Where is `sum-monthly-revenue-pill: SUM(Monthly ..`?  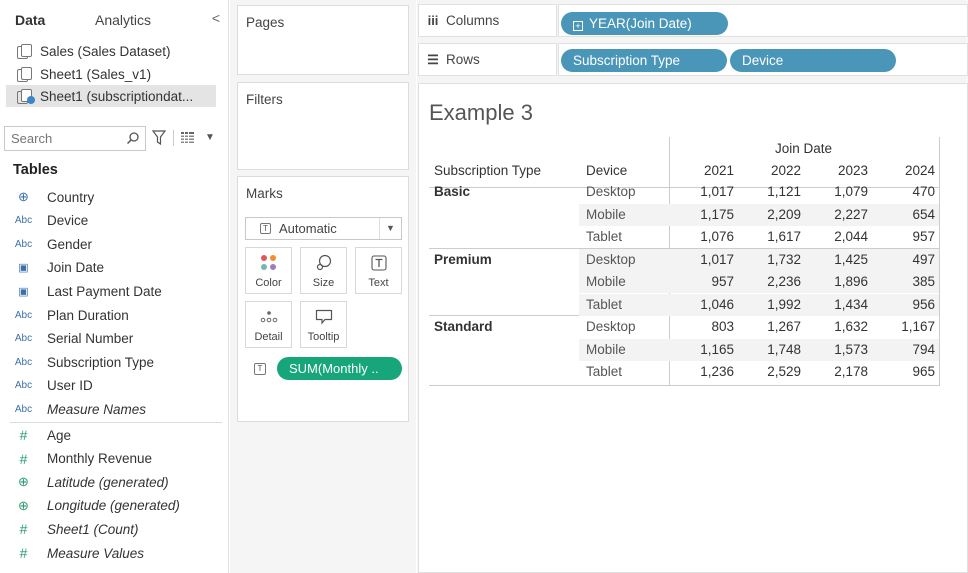
sum-monthly-revenue-pill: SUM(Monthly .. is located at coordinates (339, 368).